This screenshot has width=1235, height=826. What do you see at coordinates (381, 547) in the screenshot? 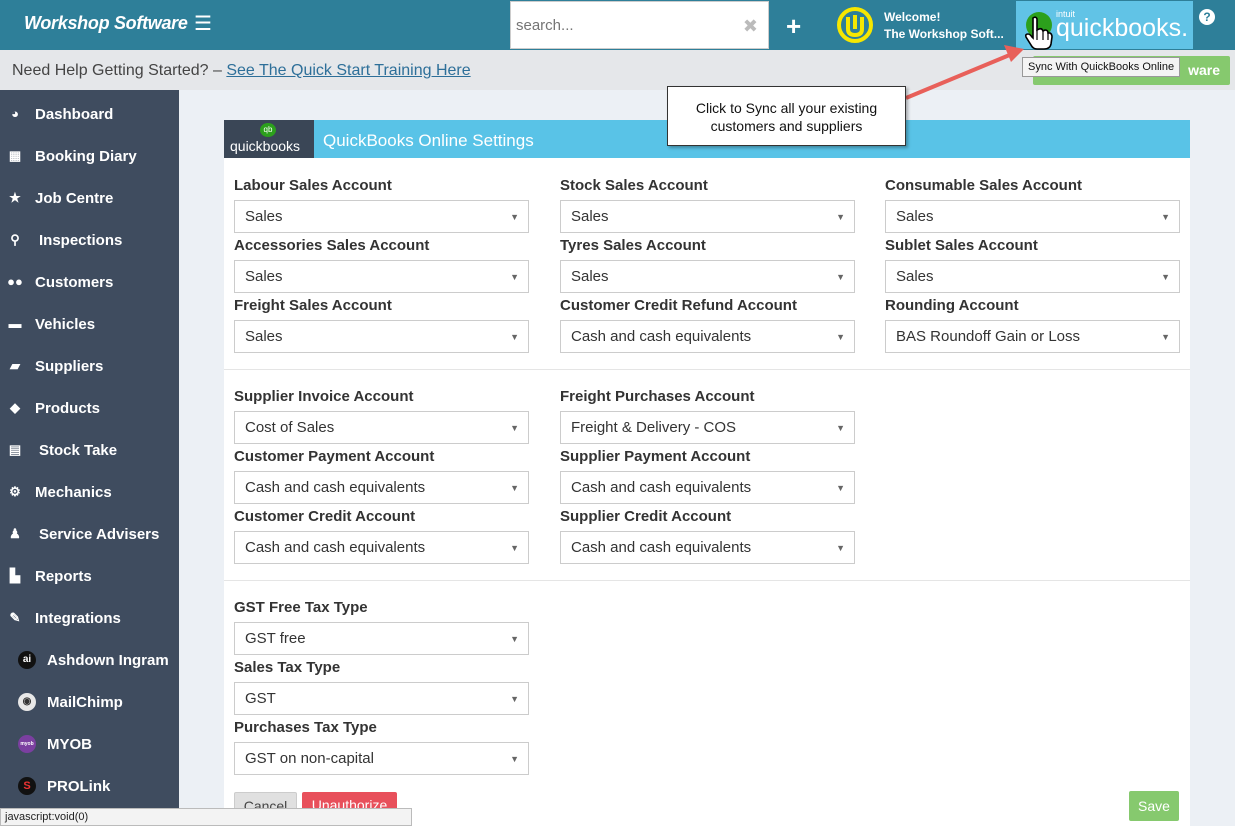
I see `customer-credit-account-select: Cash and cash equivalents ▼` at bounding box center [381, 547].